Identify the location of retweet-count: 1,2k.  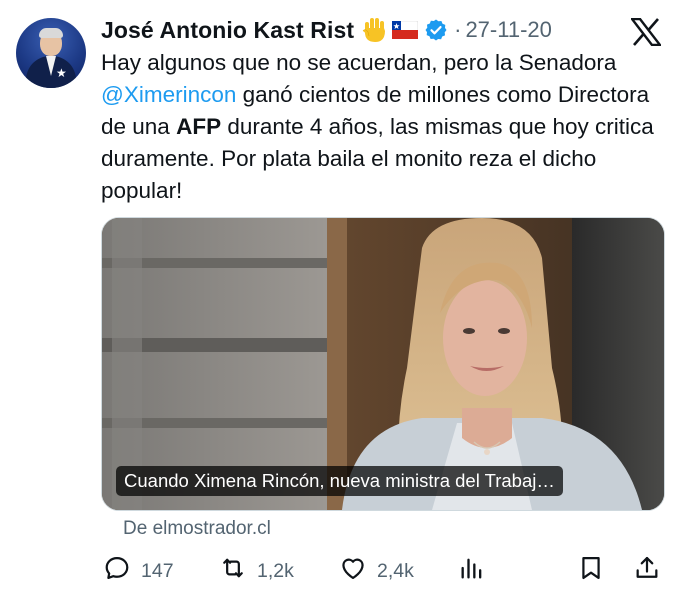
(275, 570).